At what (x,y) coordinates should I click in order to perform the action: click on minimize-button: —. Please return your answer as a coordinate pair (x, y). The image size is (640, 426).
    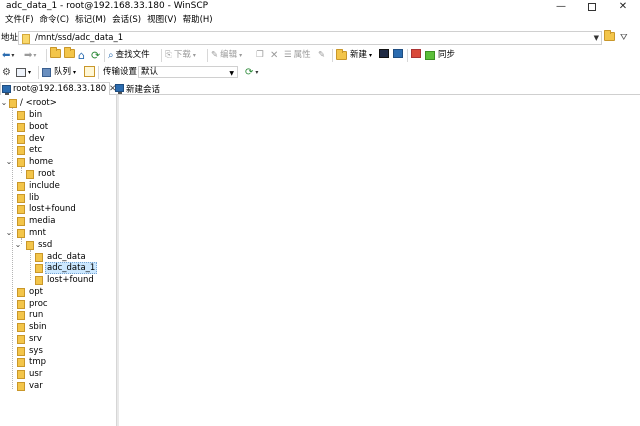
    Looking at the image, I should click on (561, 6).